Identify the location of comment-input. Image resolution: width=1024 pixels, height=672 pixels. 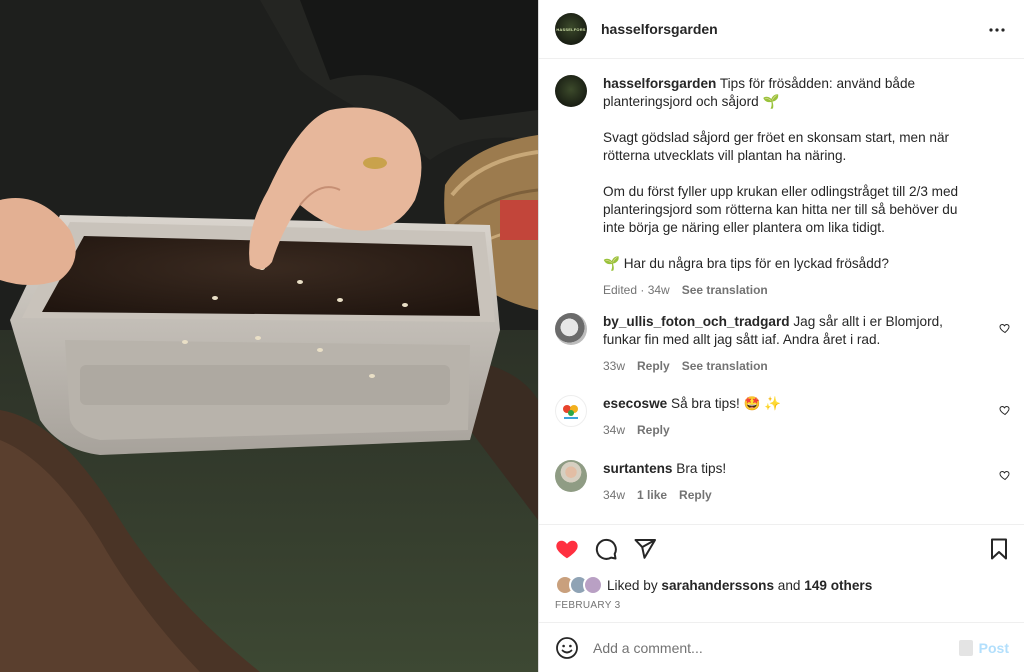
(763, 647).